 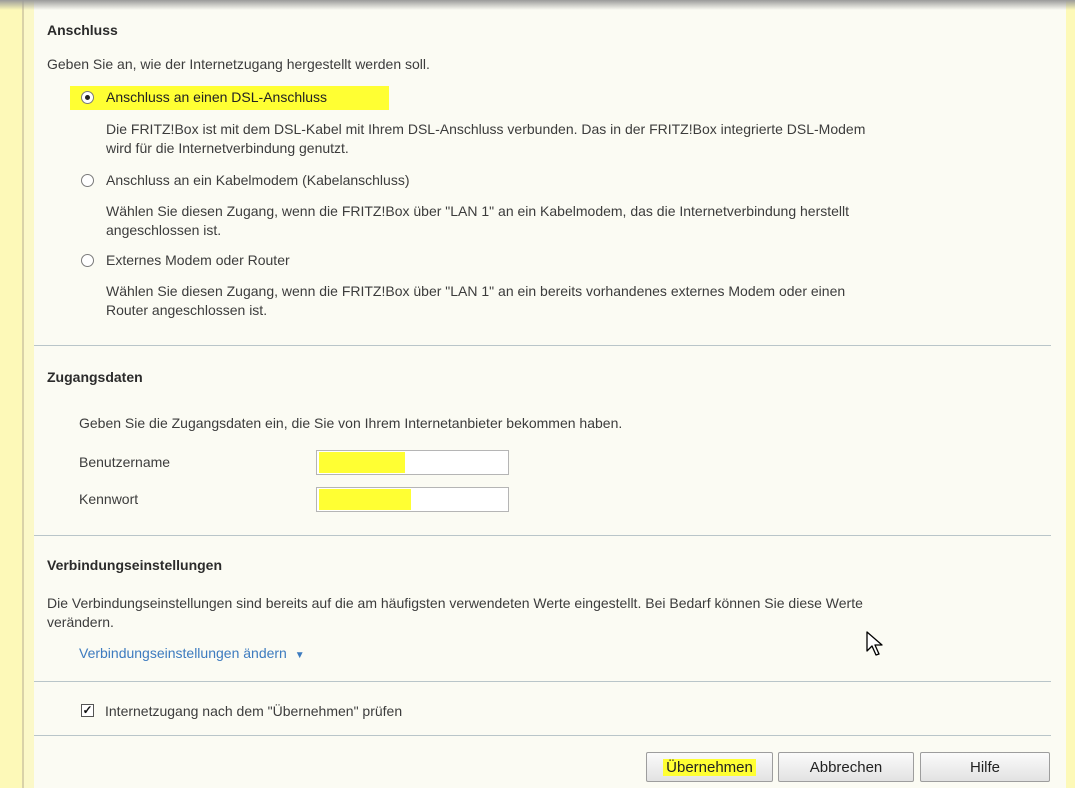 What do you see at coordinates (198, 260) in the screenshot?
I see `radio-extern-label: Externes Modem oder Router` at bounding box center [198, 260].